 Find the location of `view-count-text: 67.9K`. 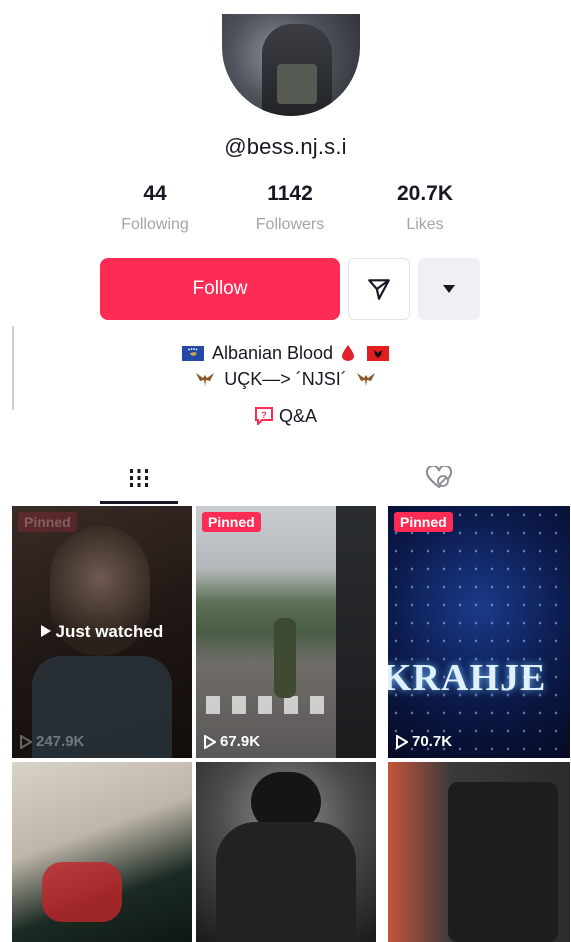

view-count-text: 67.9K is located at coordinates (240, 741).